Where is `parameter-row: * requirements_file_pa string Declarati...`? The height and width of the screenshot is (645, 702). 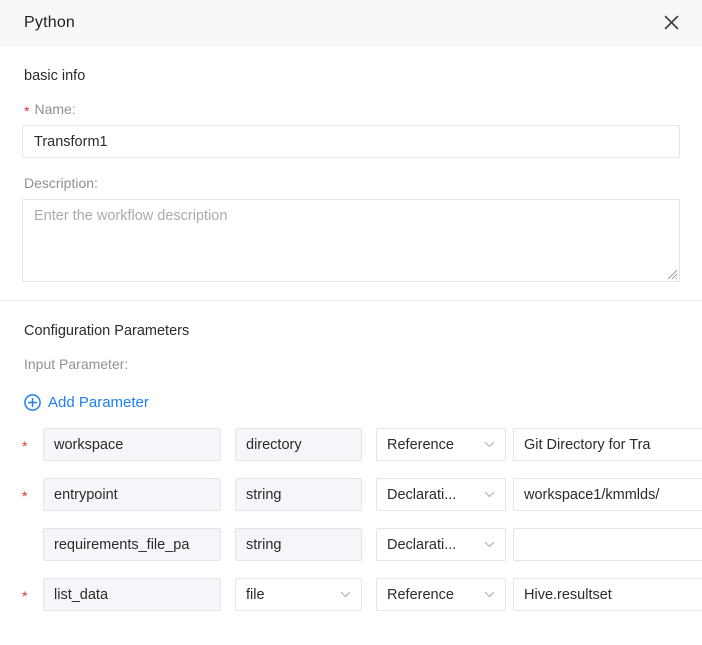 parameter-row: * requirements_file_pa string Declarati... is located at coordinates (362, 544).